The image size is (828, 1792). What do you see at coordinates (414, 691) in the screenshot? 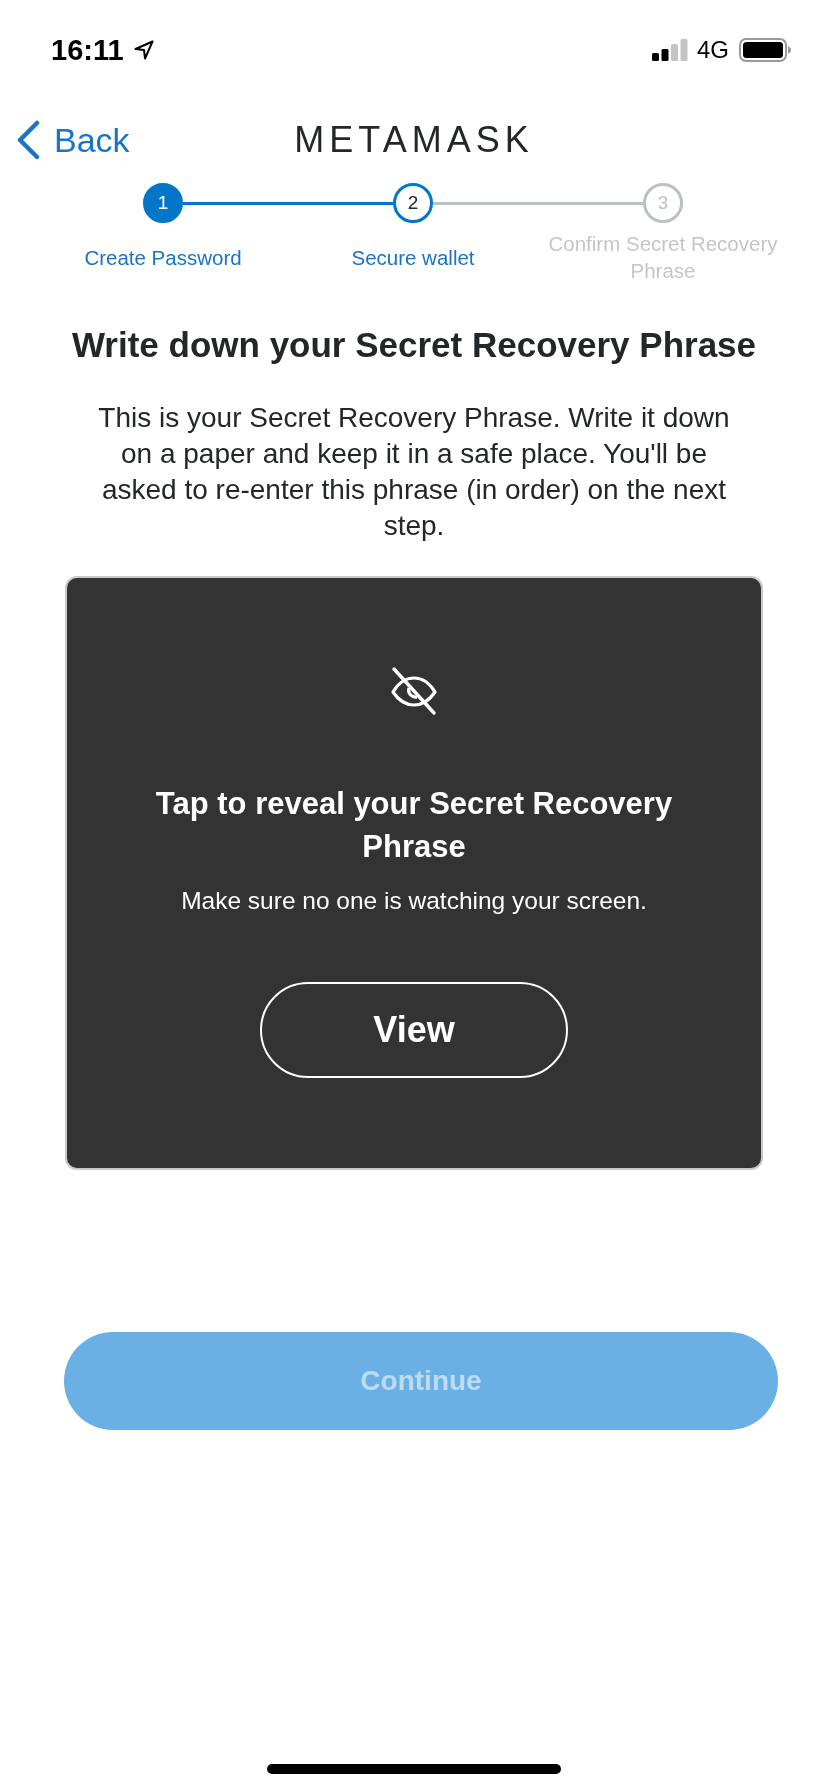
I see `eye-slash-icon` at bounding box center [414, 691].